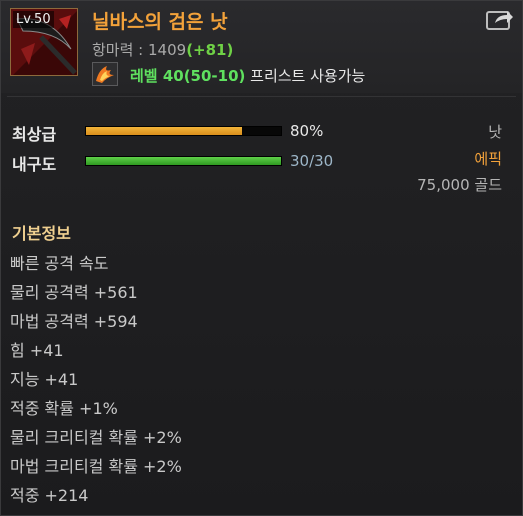 This screenshot has height=516, width=523. Describe the element at coordinates (167, 50) in the screenshot. I see `attack-power-value: 1409` at that location.